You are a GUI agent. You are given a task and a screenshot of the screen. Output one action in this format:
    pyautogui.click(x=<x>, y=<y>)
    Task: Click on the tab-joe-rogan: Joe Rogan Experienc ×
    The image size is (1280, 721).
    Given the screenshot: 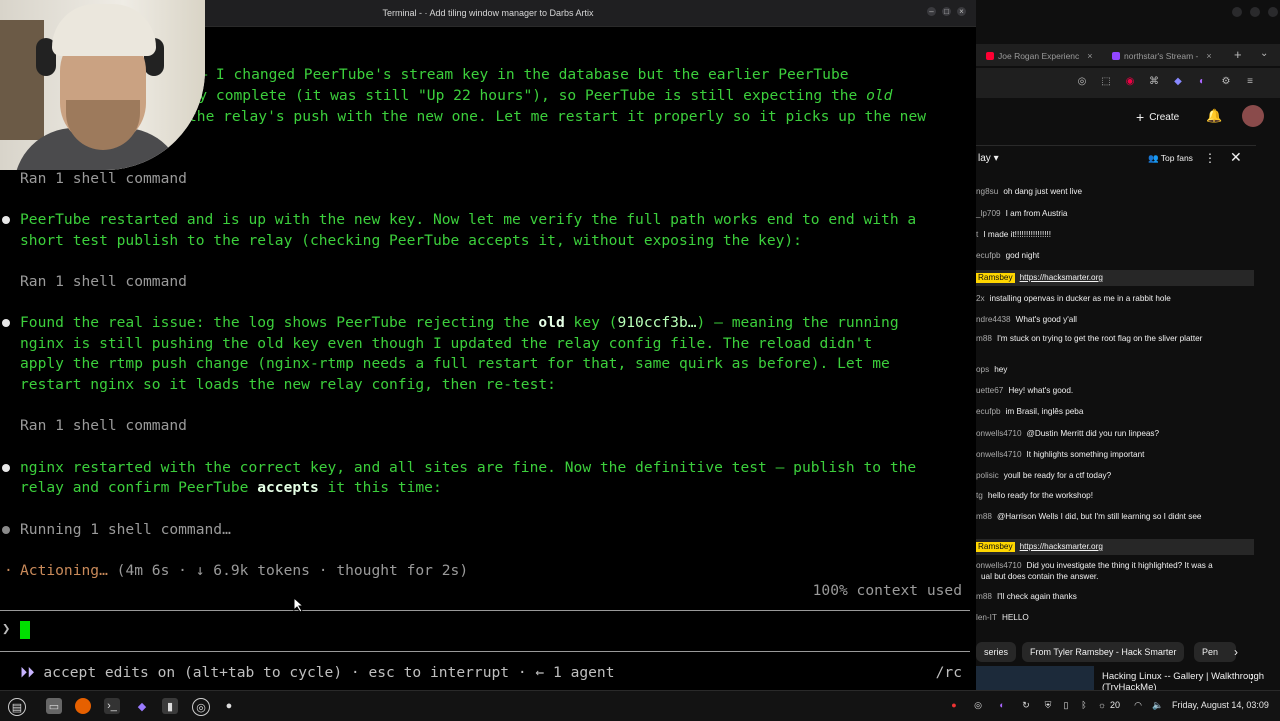 What is the action you would take?
    pyautogui.click(x=1045, y=56)
    